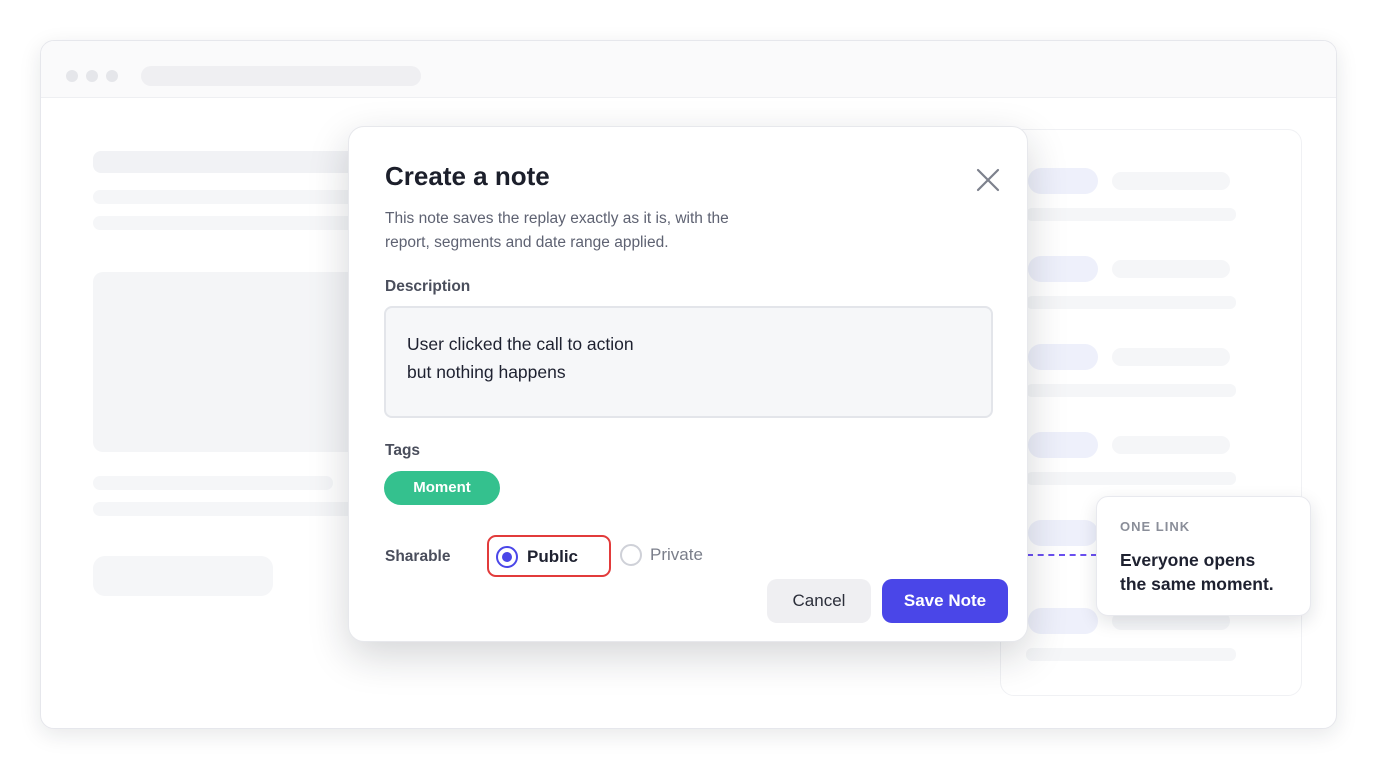 This screenshot has width=1376, height=768. What do you see at coordinates (1197, 584) in the screenshot?
I see `callout-line: the same moment.` at bounding box center [1197, 584].